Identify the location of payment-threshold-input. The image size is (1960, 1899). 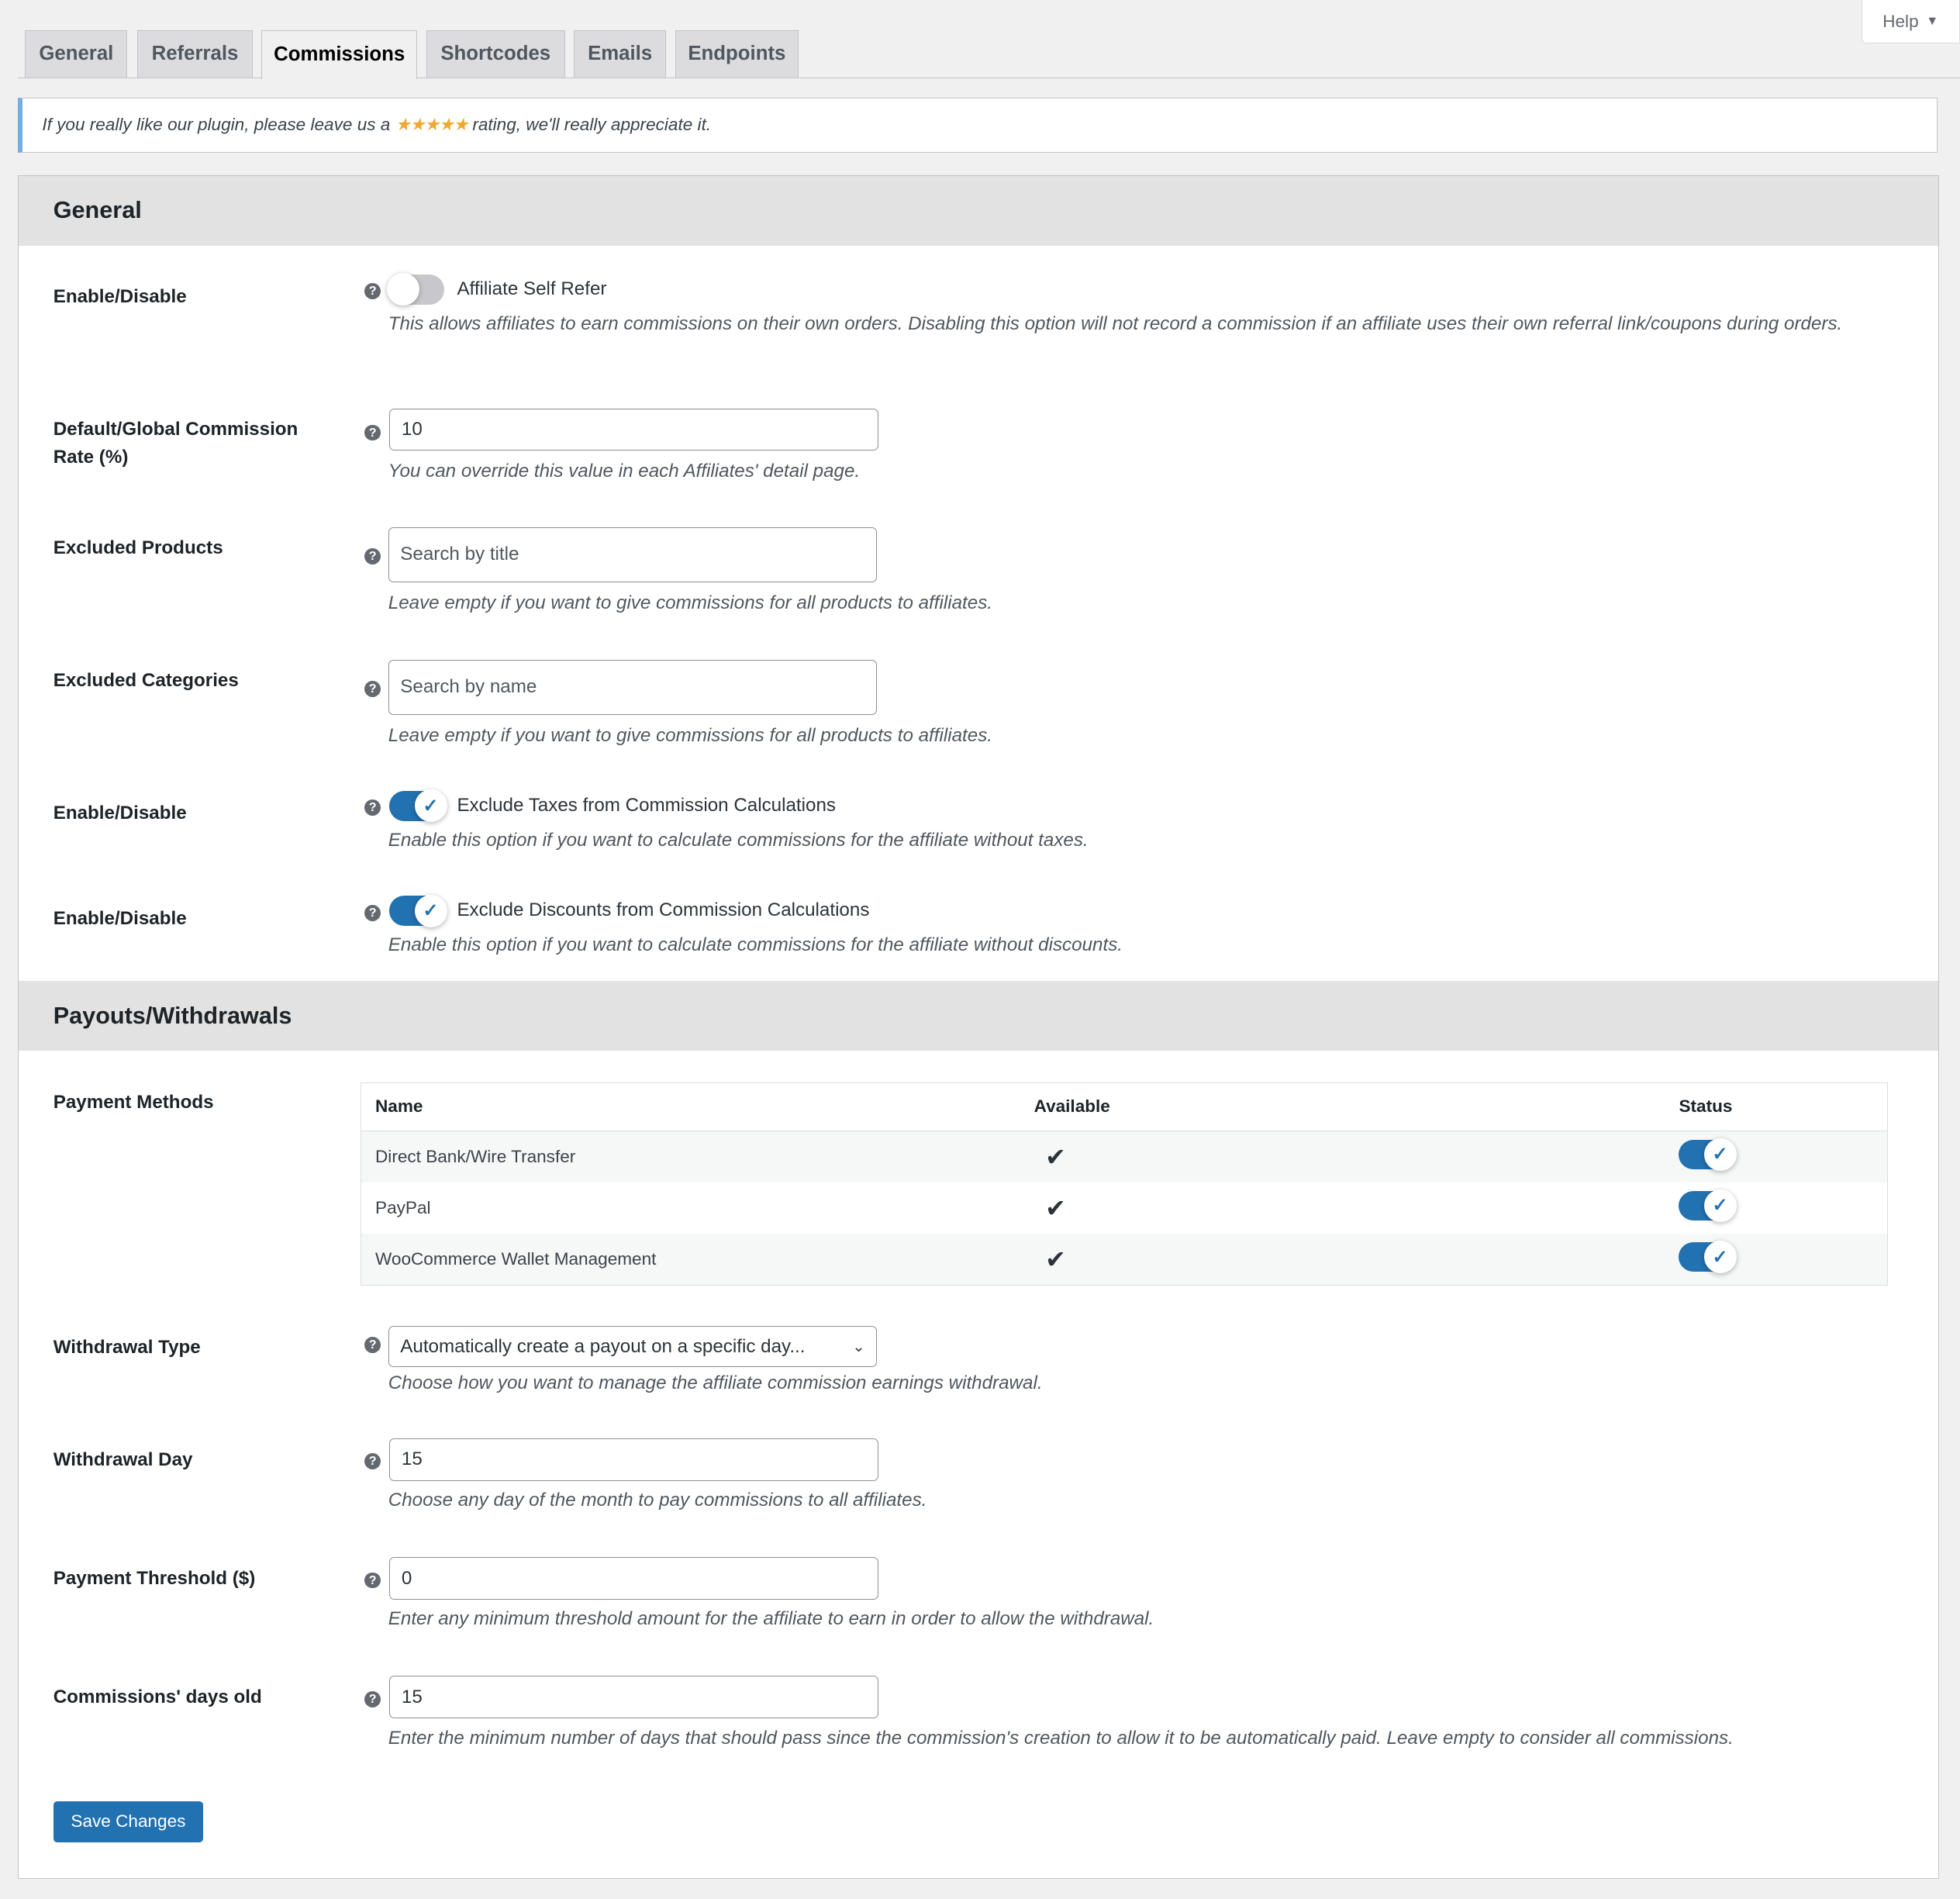
(633, 1579).